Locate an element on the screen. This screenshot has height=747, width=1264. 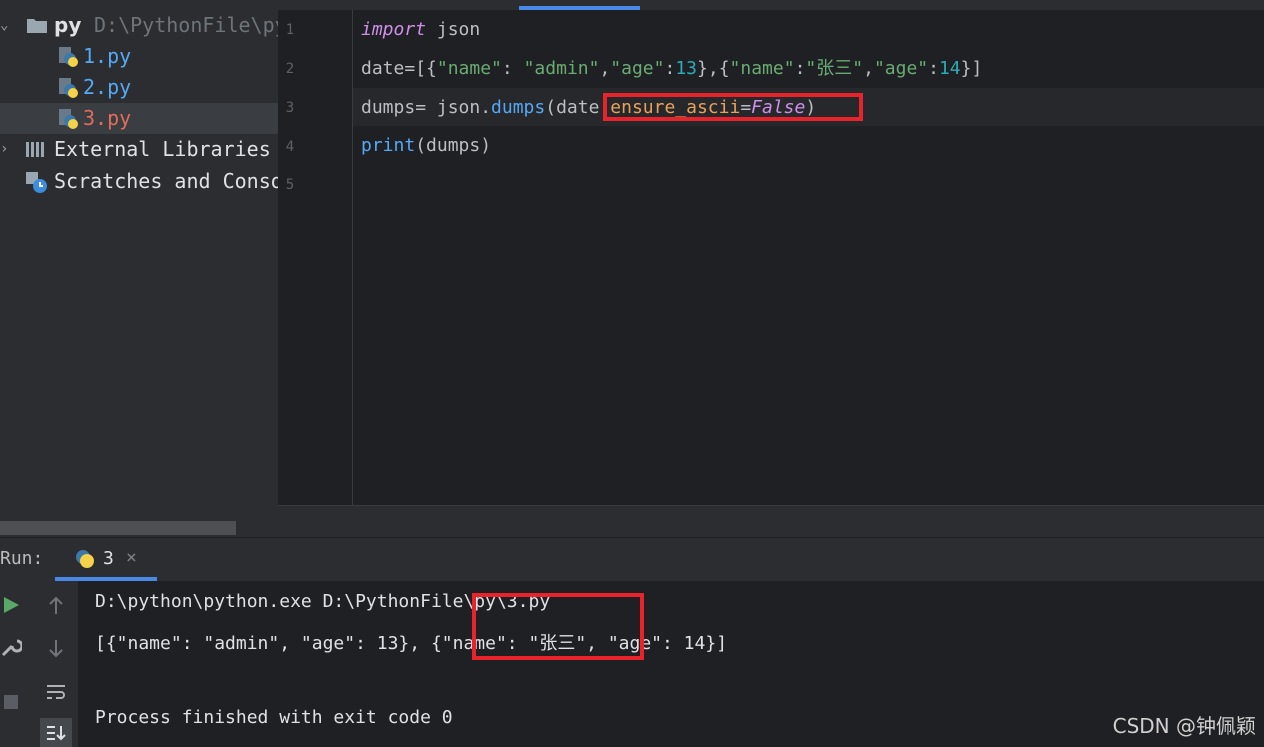
tree-external-libraries: › External Libraries is located at coordinates (139, 149).